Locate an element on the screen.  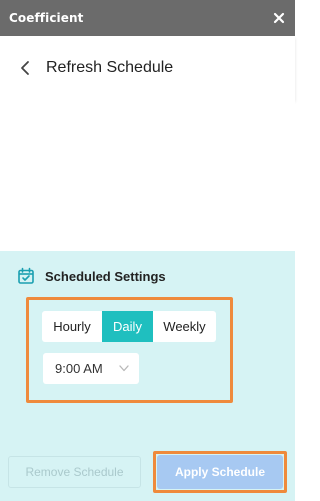
close-icon is located at coordinates (279, 18).